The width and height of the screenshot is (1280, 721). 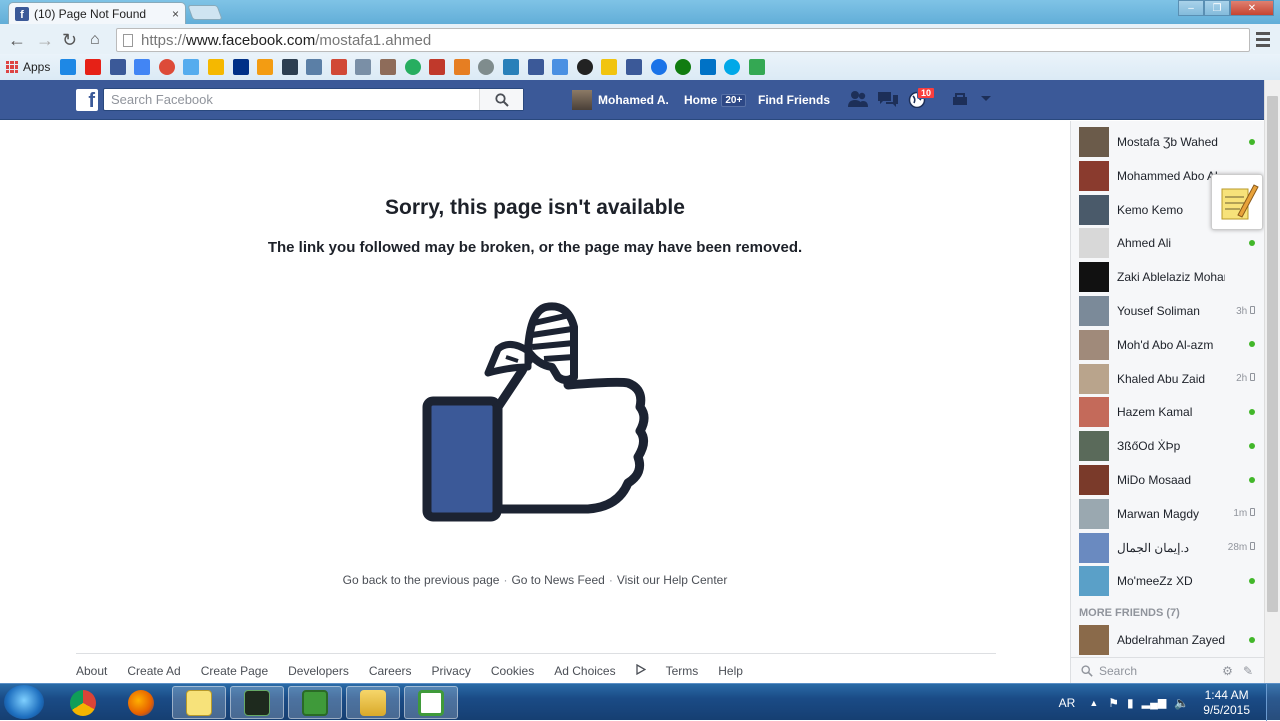 I want to click on help-center-link: Visit our Help Center, so click(x=672, y=580).